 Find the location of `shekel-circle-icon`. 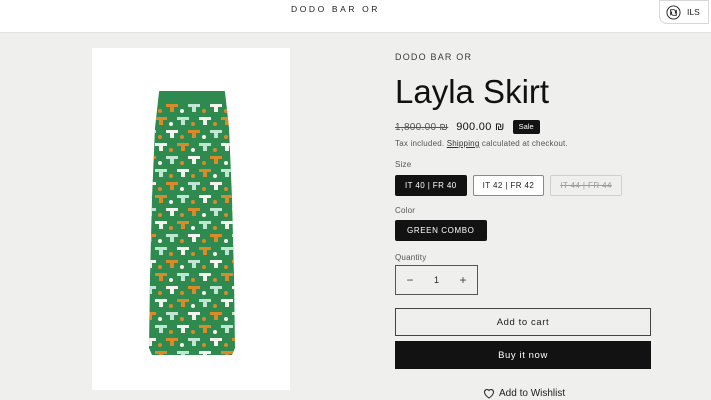

shekel-circle-icon is located at coordinates (673, 12).